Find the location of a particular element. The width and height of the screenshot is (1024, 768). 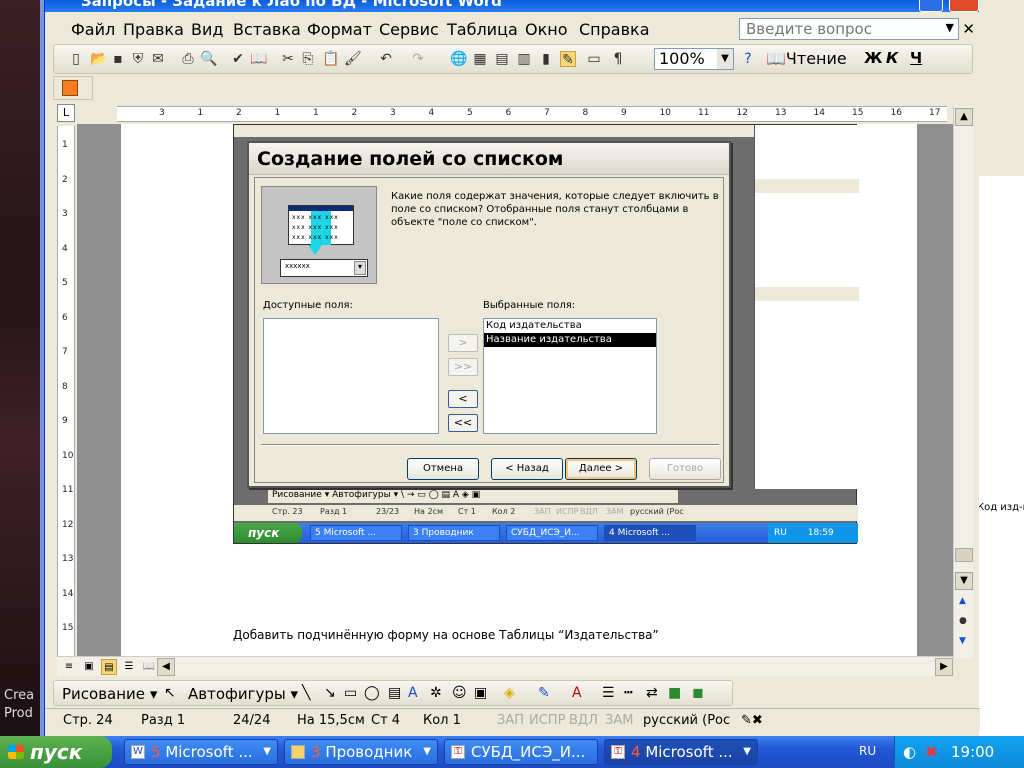

vertical-scrollbar: ▲ ▼ ▲ ● ▼ is located at coordinates (963, 382).